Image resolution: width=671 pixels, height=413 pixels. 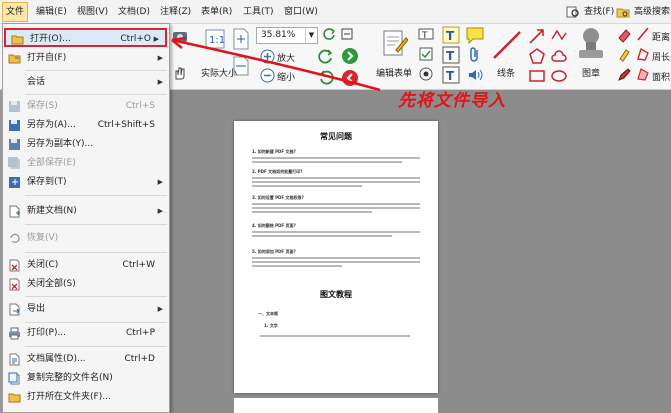 I want to click on fit-icon, so click(x=347, y=34).